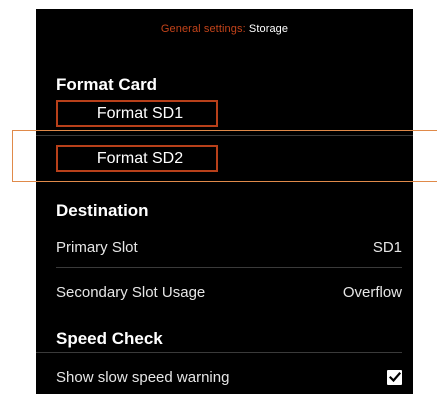 This screenshot has width=437, height=394. What do you see at coordinates (137, 113) in the screenshot?
I see `format-sd1-button: Format SD1` at bounding box center [137, 113].